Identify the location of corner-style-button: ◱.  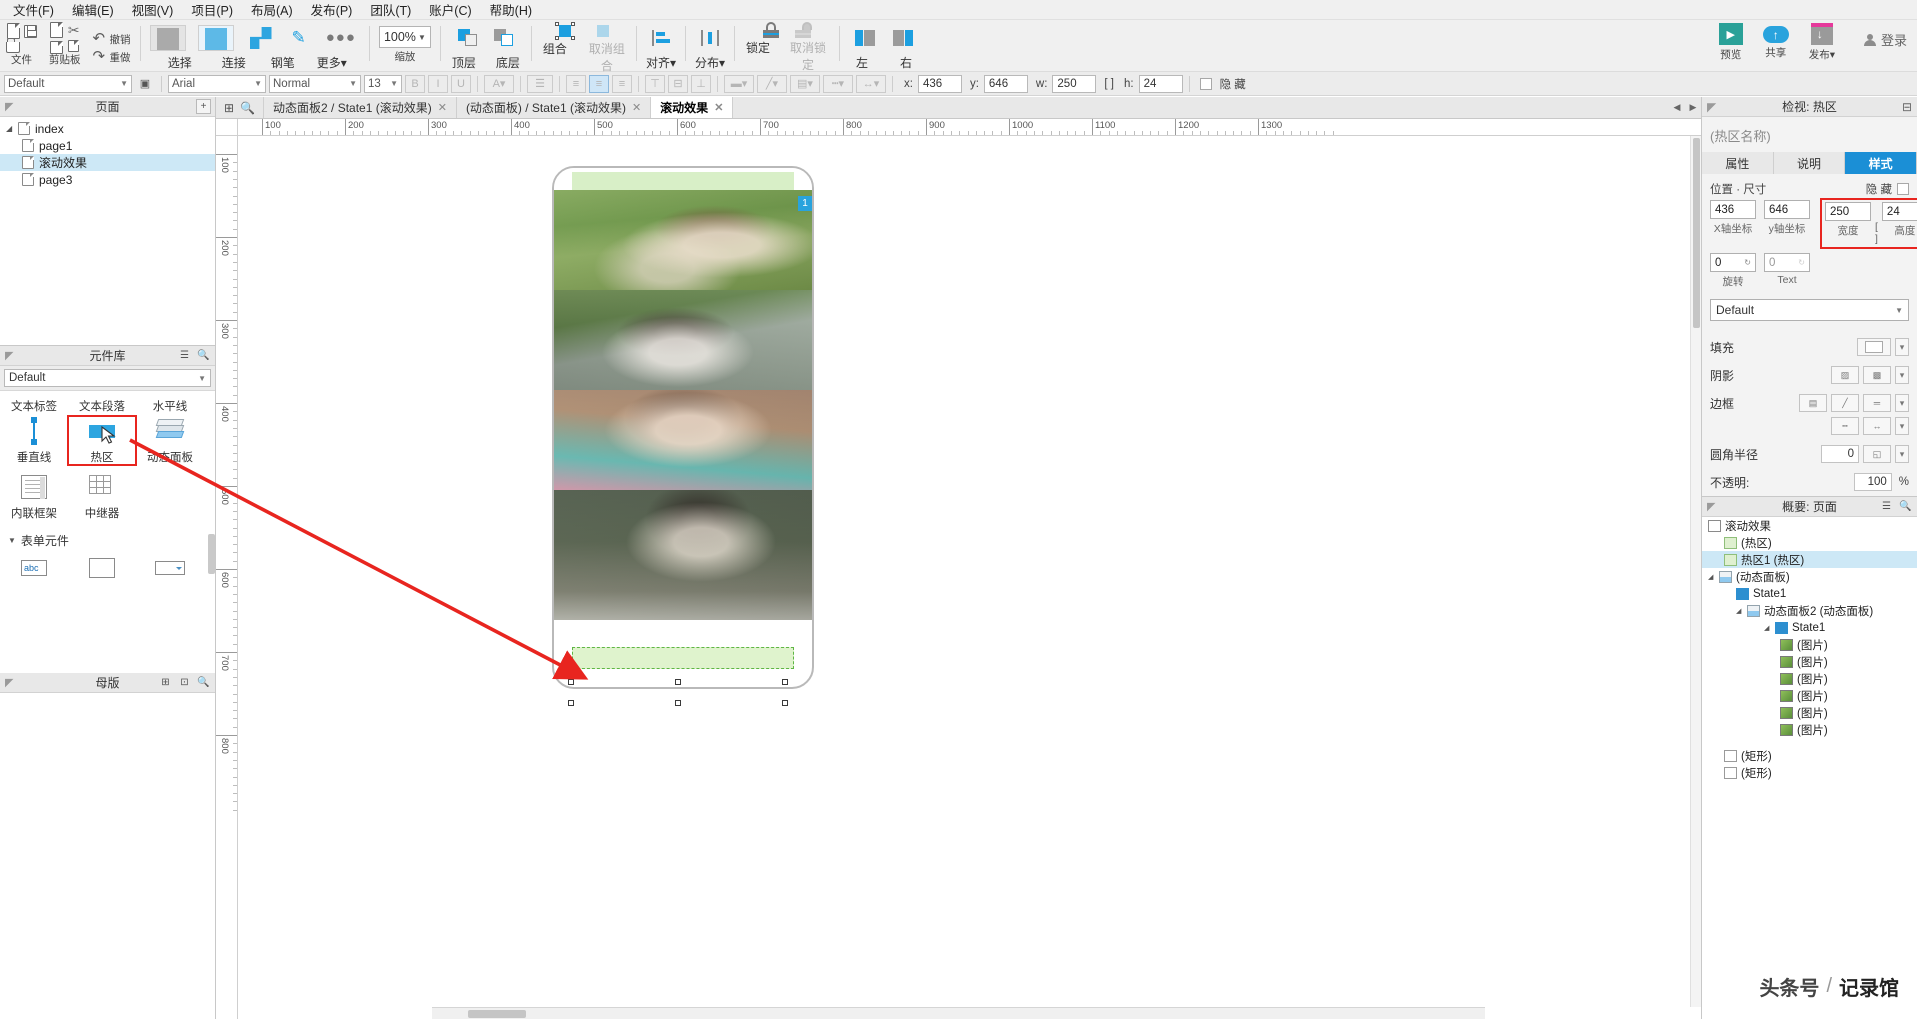
(1877, 454).